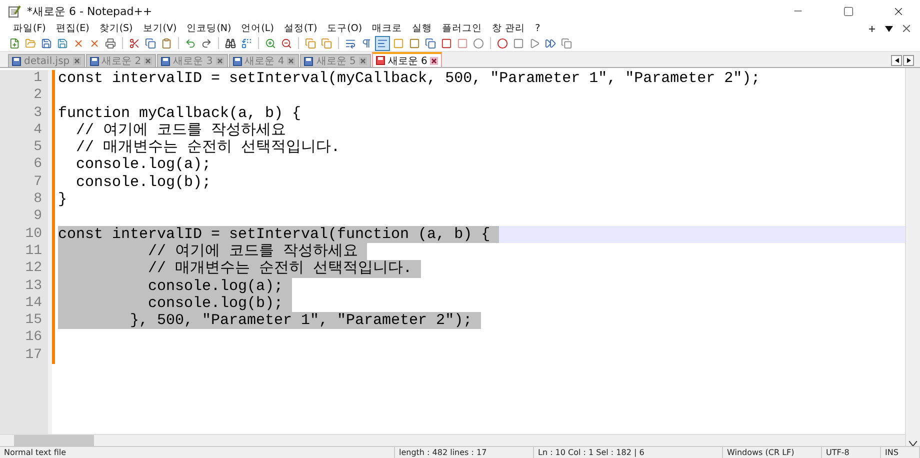  Describe the element at coordinates (160, 28) in the screenshot. I see `menu-item: 보기(V)` at that location.